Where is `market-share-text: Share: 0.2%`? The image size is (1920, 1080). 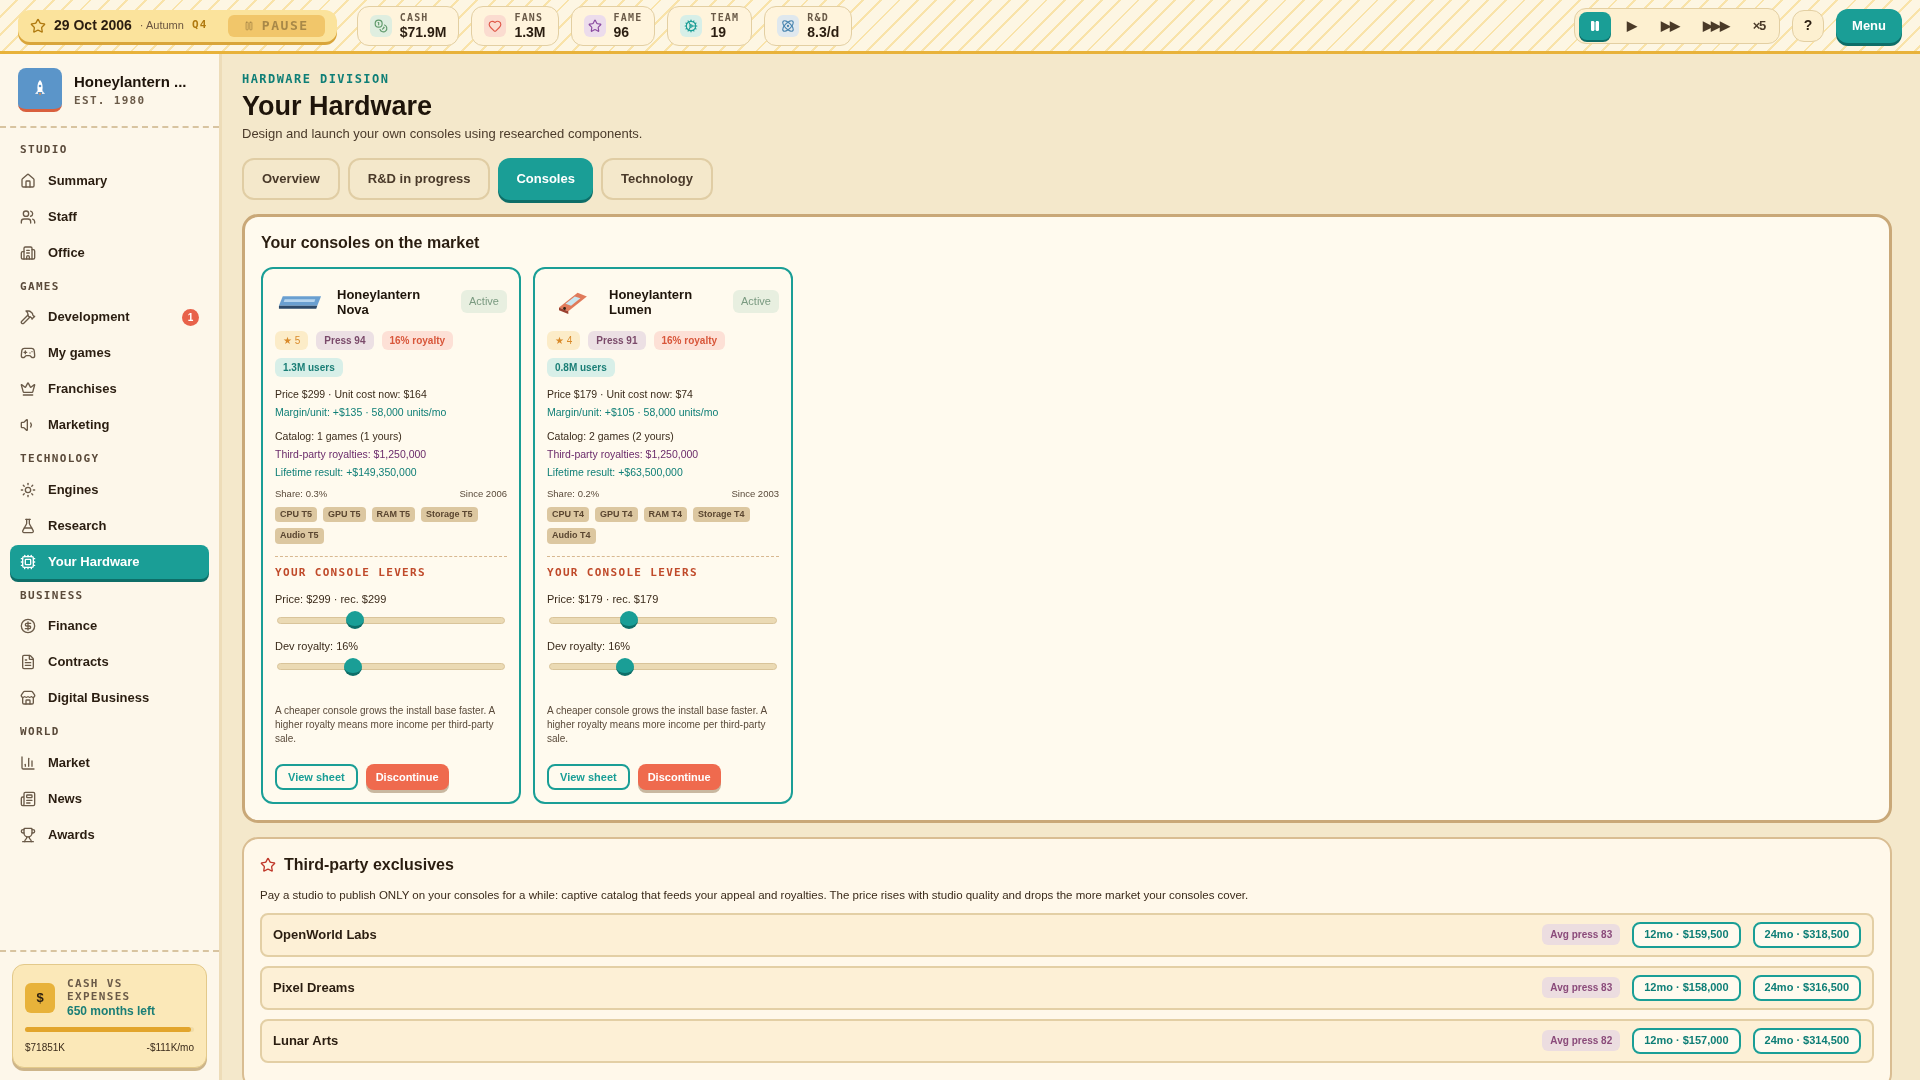
market-share-text: Share: 0.2% is located at coordinates (573, 493).